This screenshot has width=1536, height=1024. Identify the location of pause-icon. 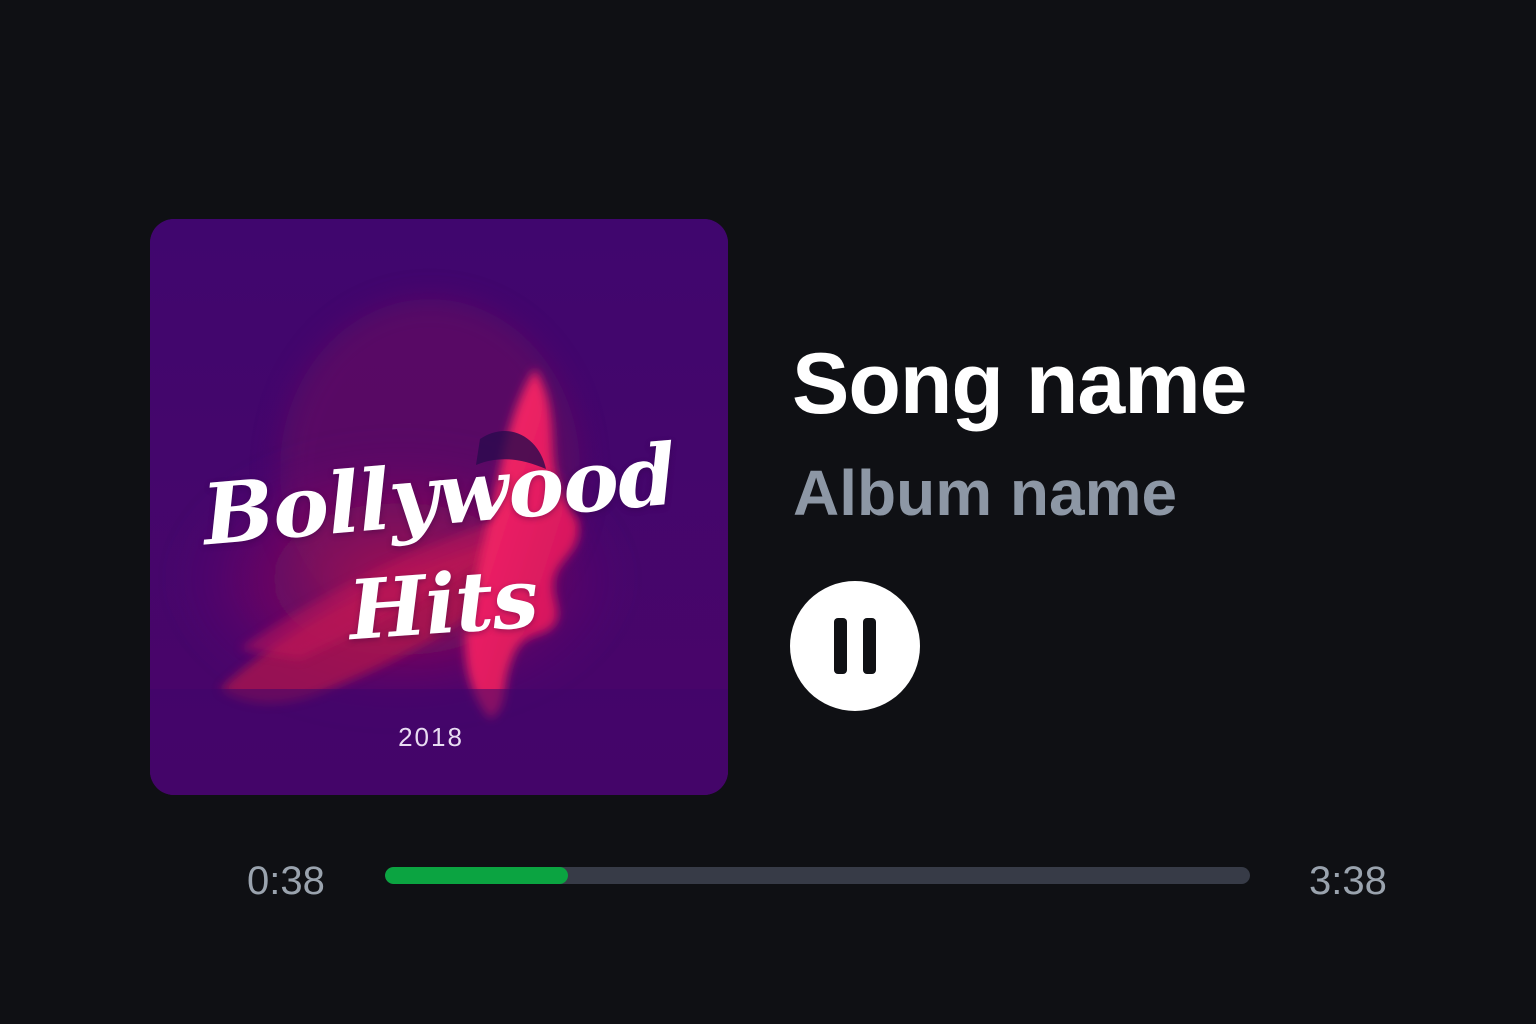
(855, 646).